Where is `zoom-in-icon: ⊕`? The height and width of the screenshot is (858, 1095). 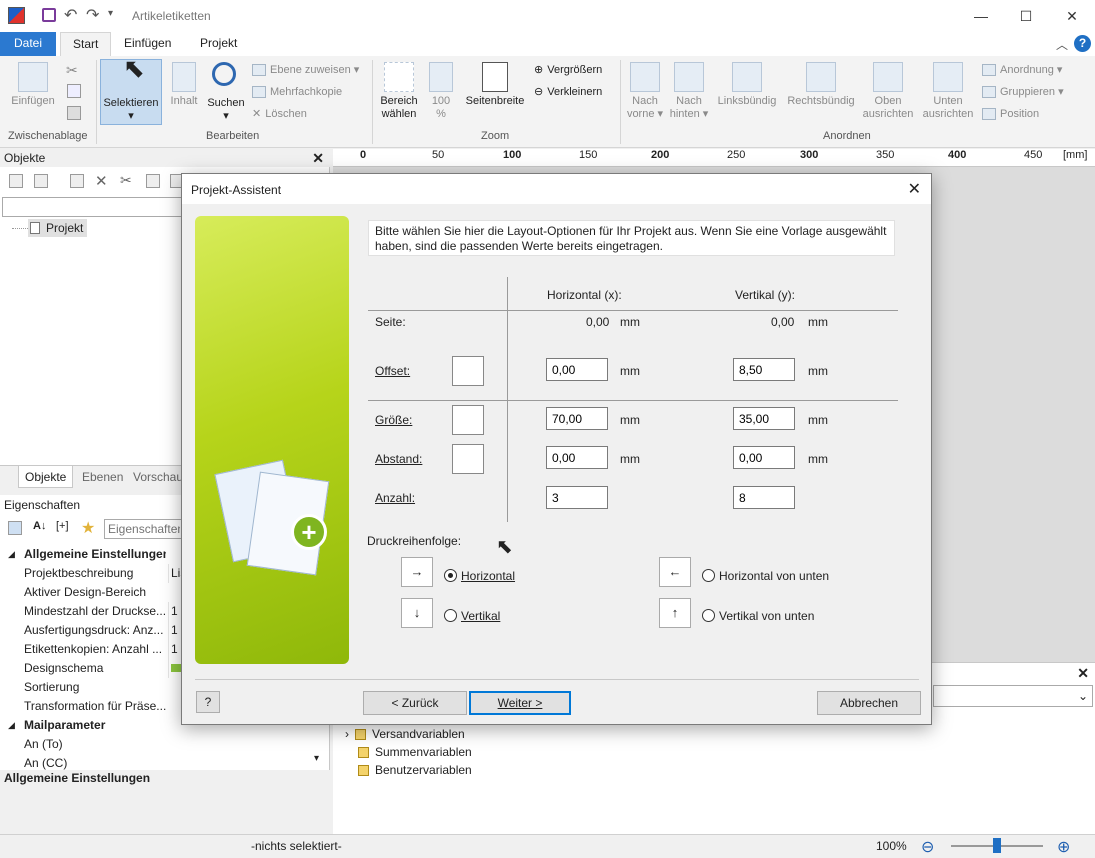
zoom-in-icon: ⊕ is located at coordinates (1063, 847).